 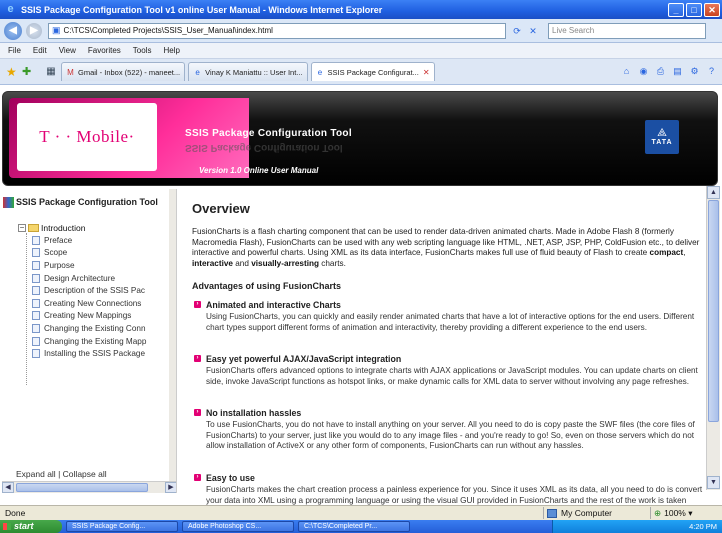 What do you see at coordinates (171, 50) in the screenshot?
I see `menu-help: Help` at bounding box center [171, 50].